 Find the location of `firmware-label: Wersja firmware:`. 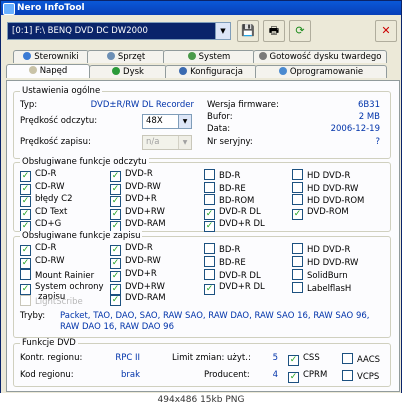

firmware-label: Wersja firmware: is located at coordinates (243, 105).